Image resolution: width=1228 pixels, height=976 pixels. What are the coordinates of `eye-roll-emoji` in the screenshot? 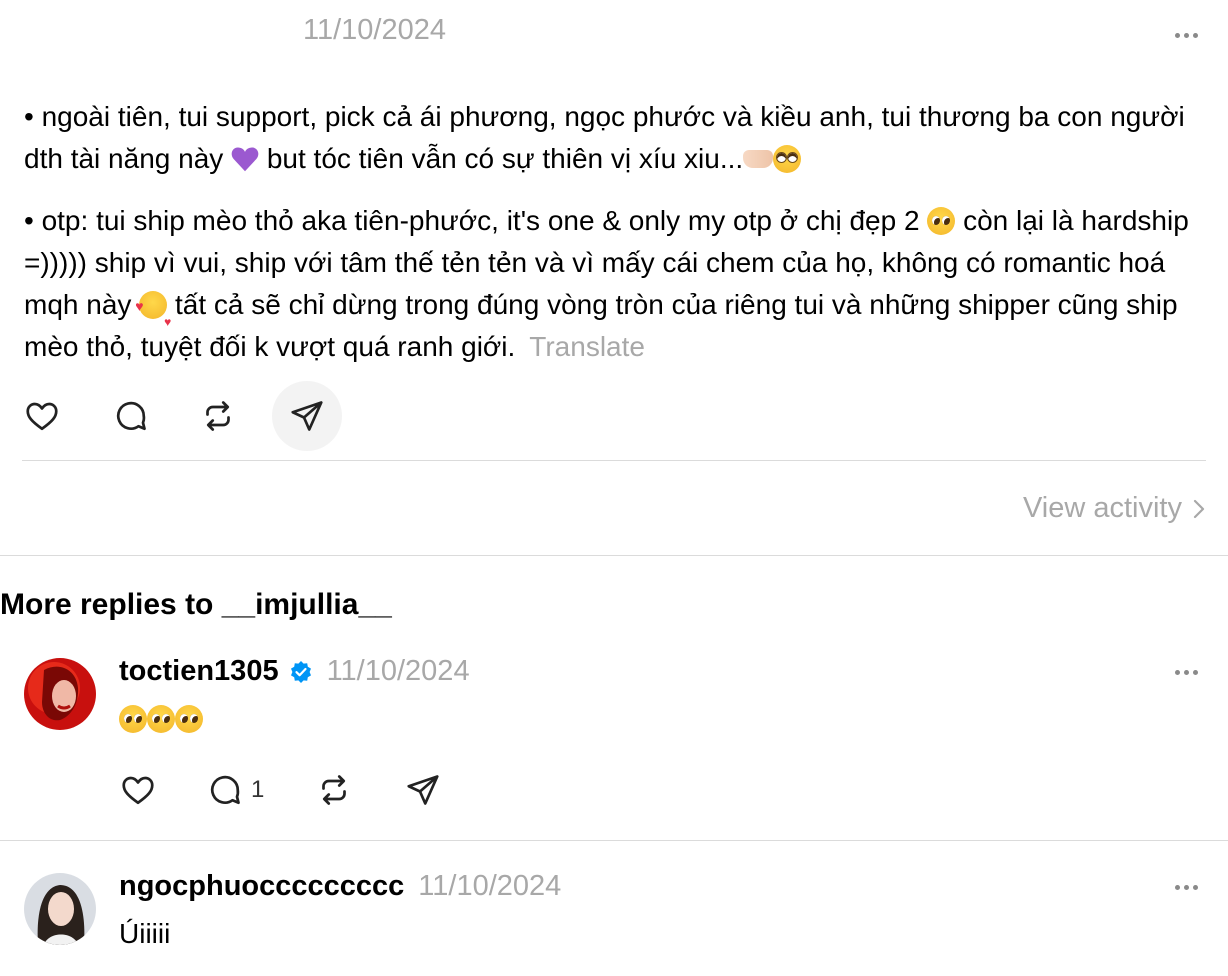 It's located at (787, 159).